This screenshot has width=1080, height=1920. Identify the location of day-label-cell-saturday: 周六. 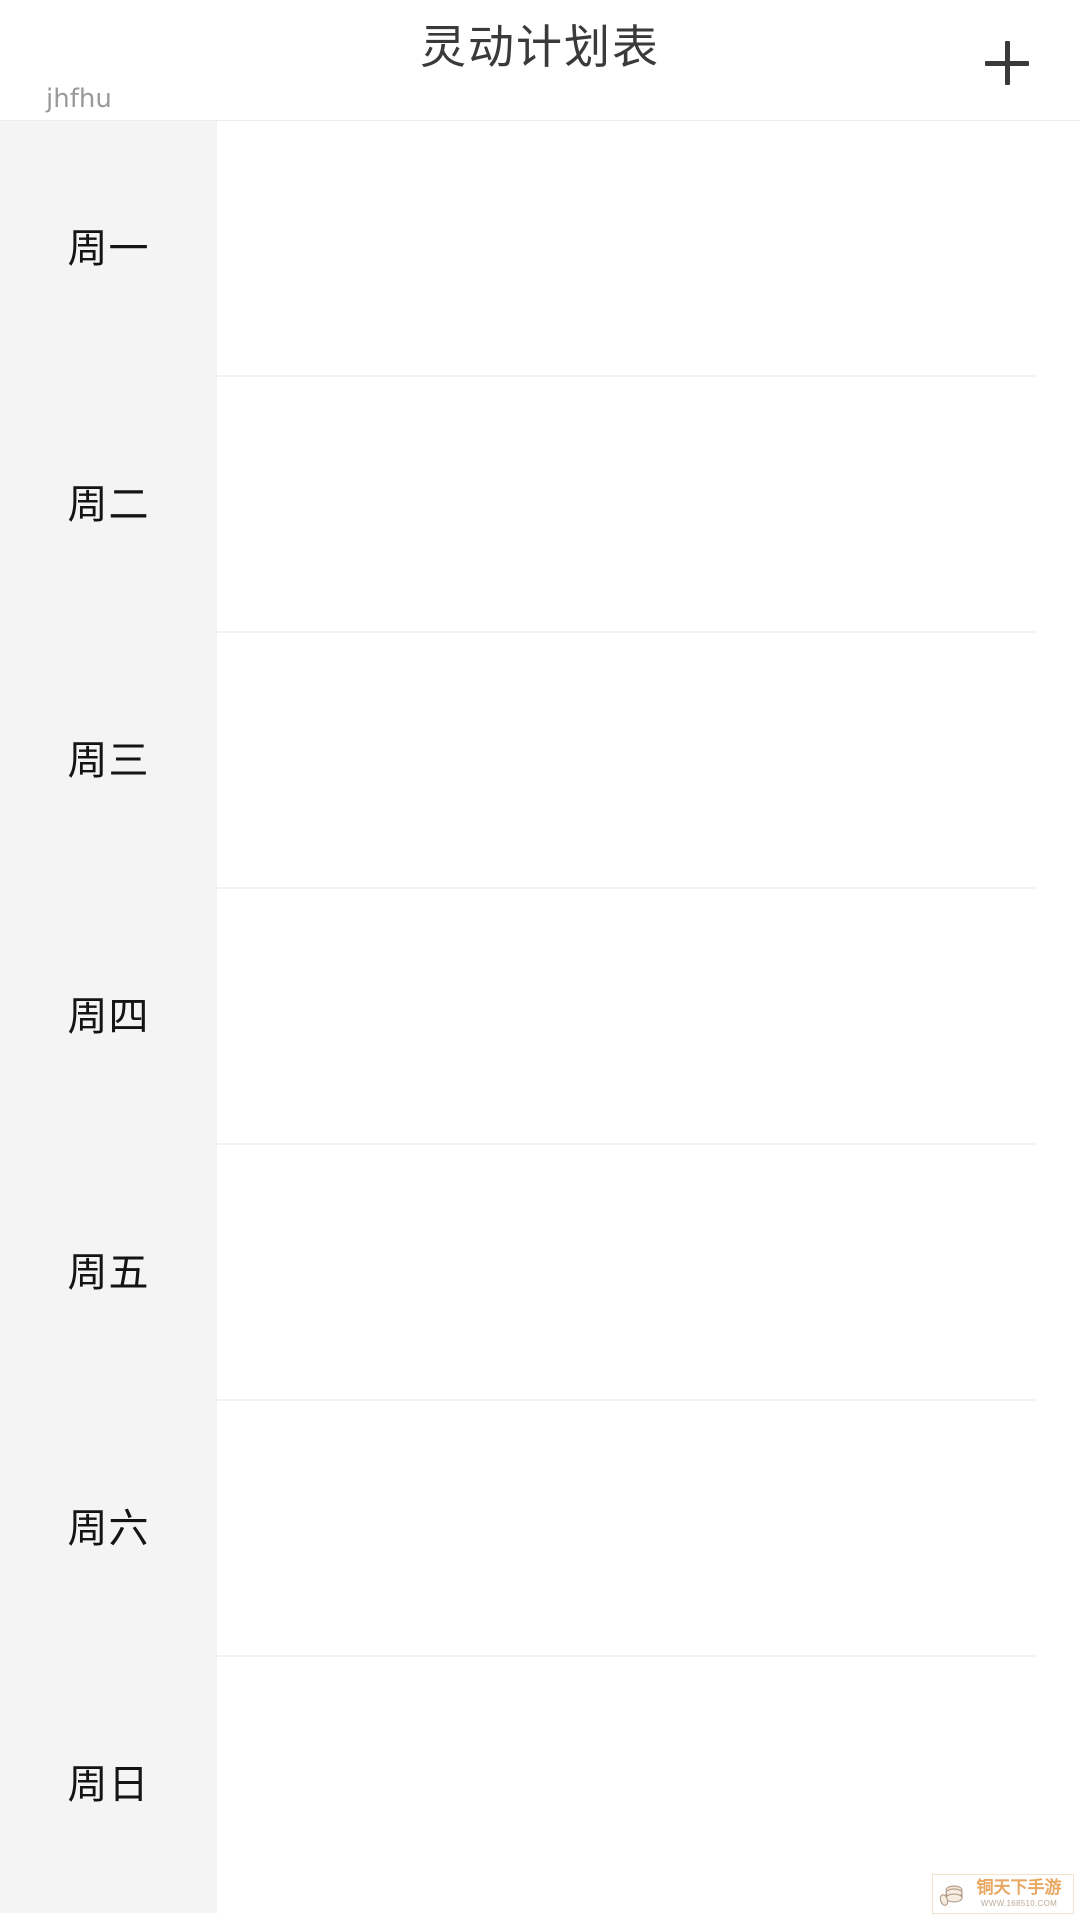
(108, 1529).